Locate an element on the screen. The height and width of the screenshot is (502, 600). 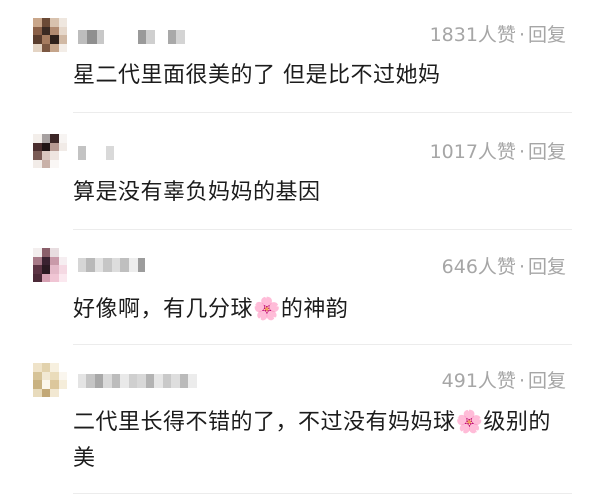
comment-text: 星二代里面很美的了 但是比不过她妈 is located at coordinates (257, 75).